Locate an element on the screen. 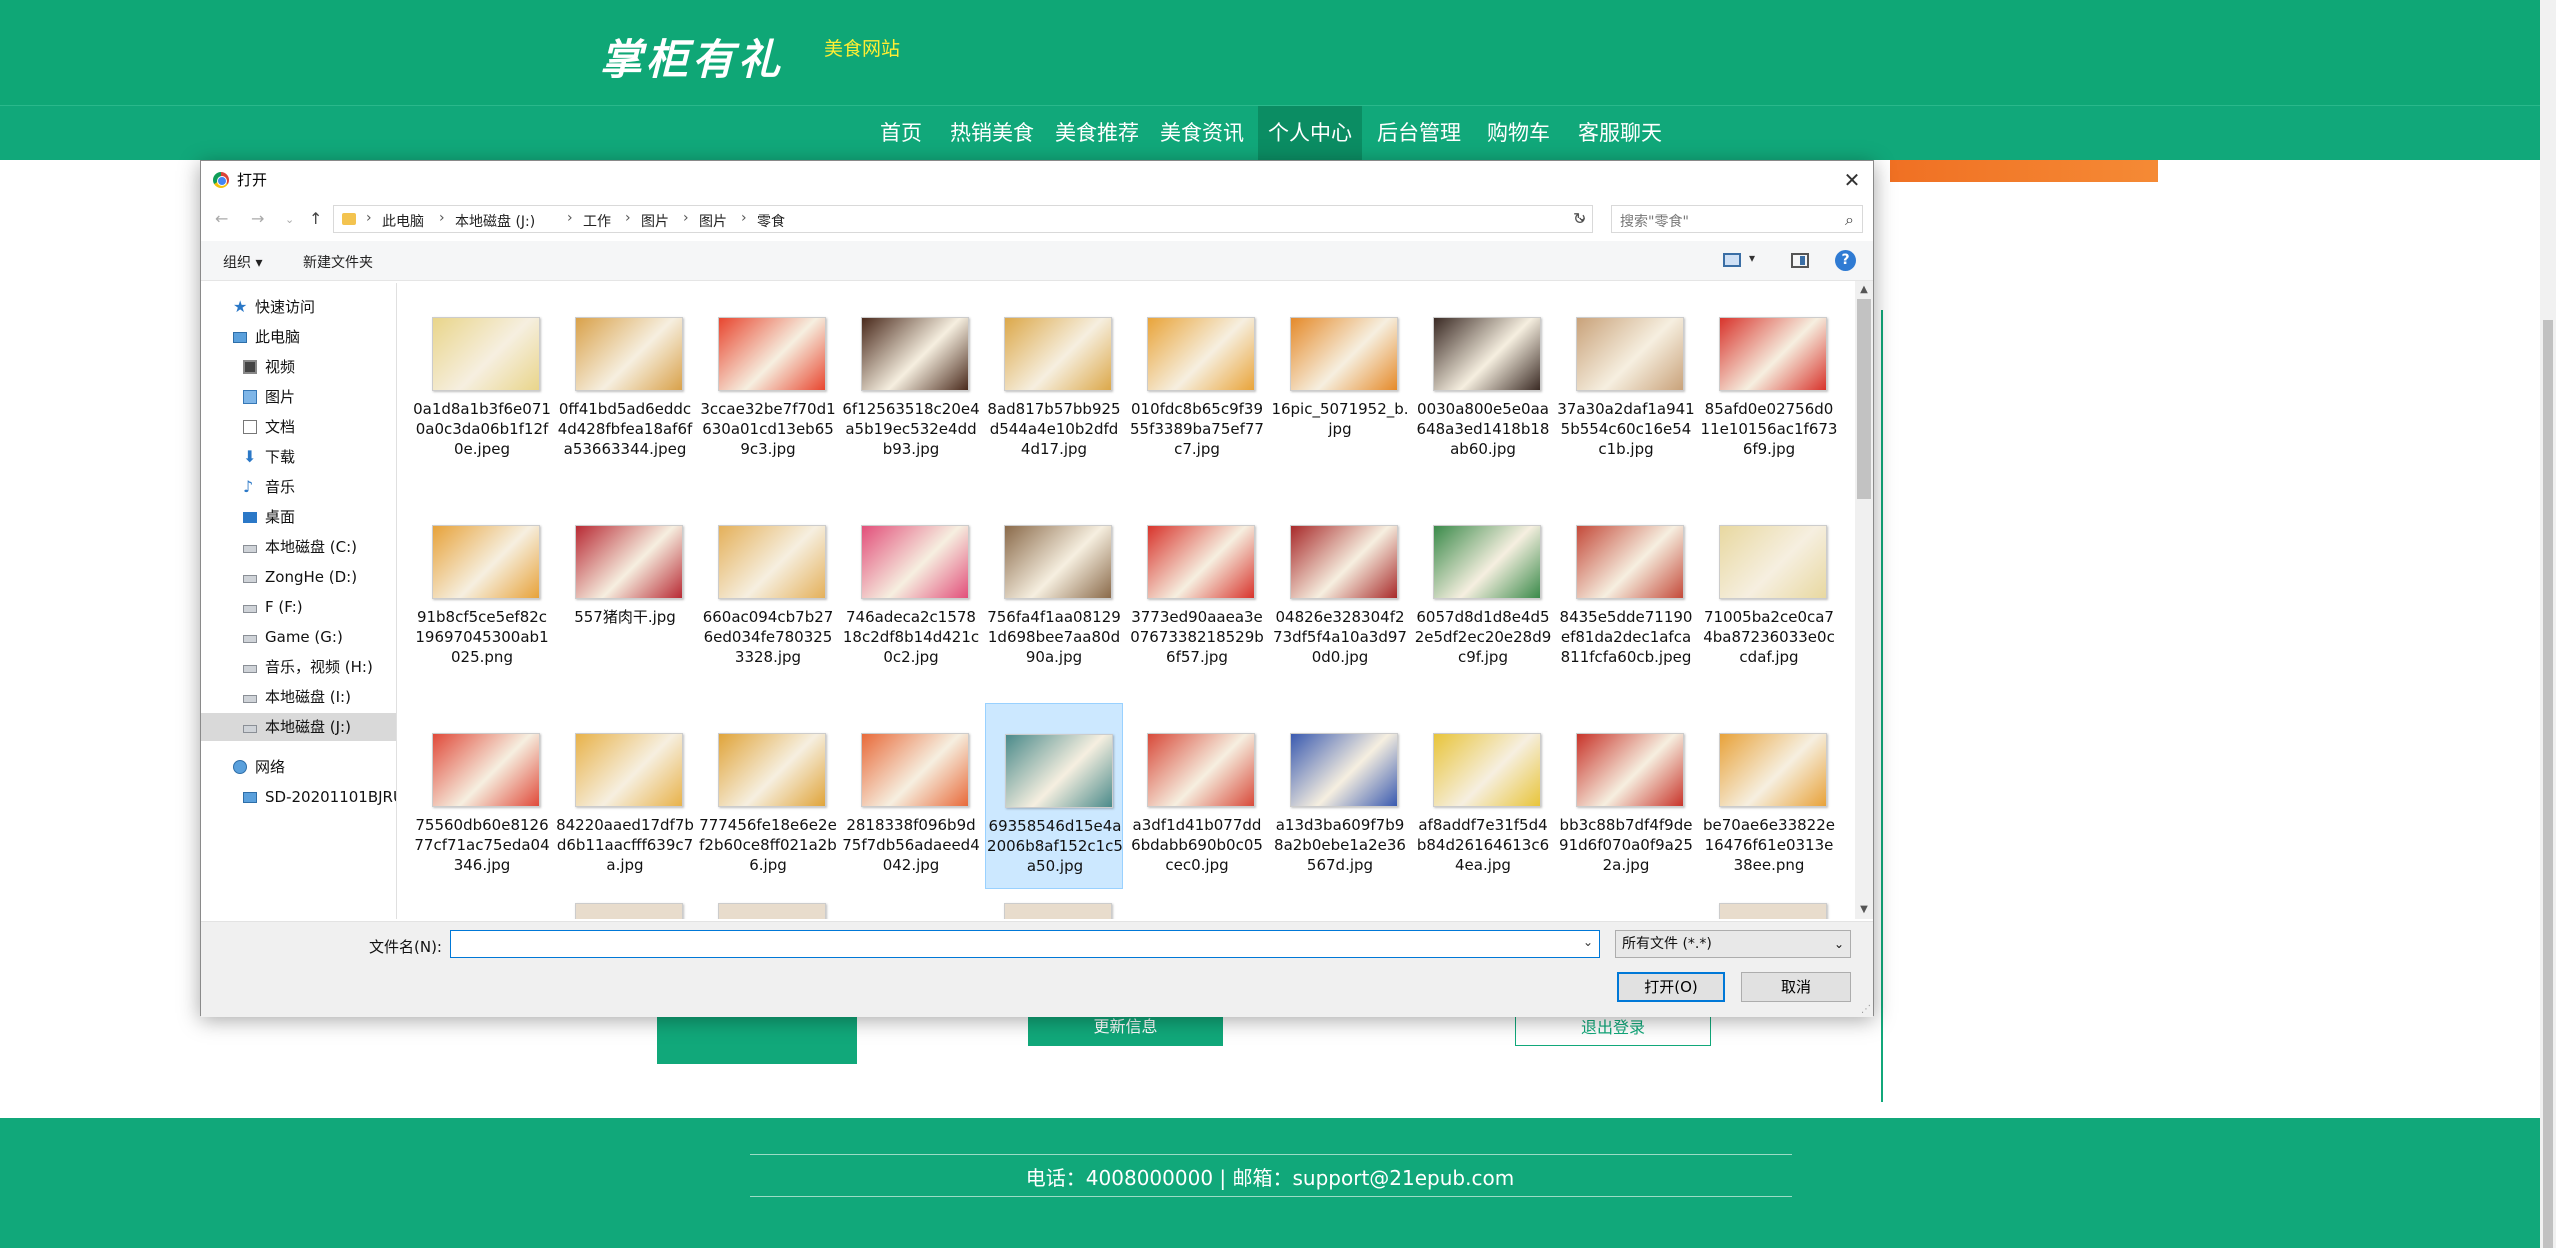 This screenshot has height=1248, width=2556. help-icon: ? is located at coordinates (1845, 260).